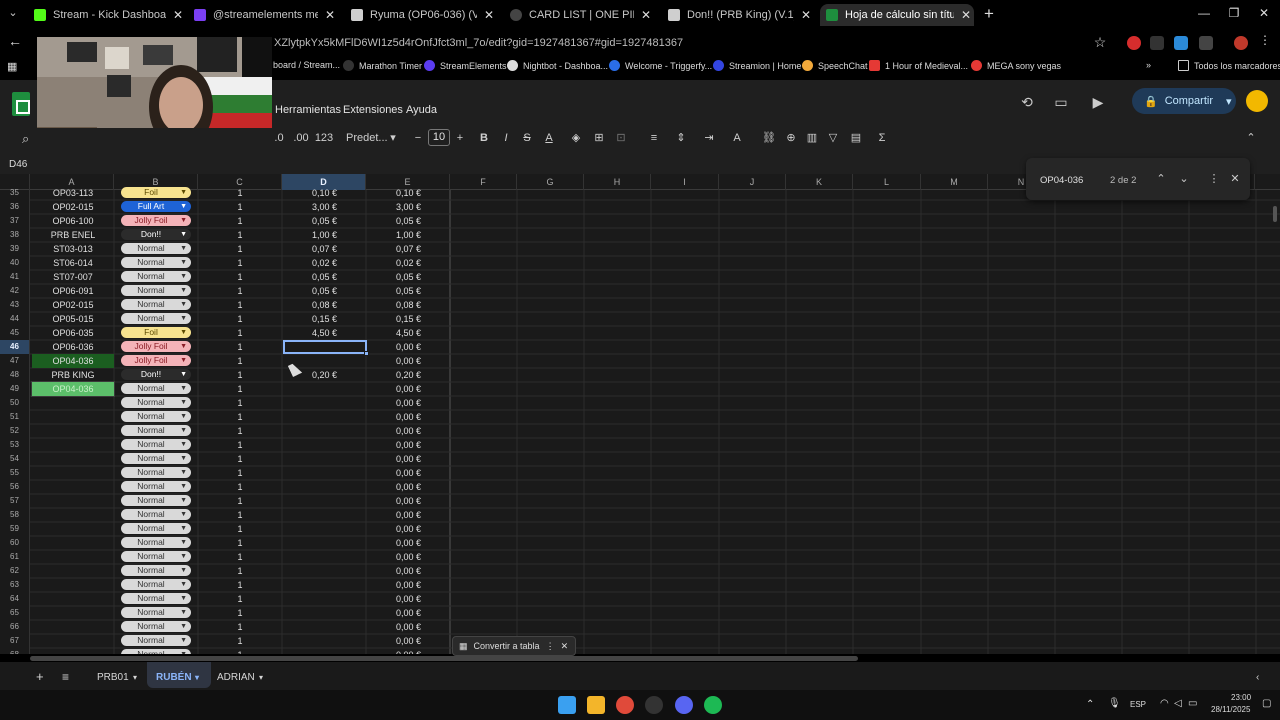 The height and width of the screenshot is (720, 1280). What do you see at coordinates (1184, 179) in the screenshot?
I see `chevron-down-icon: ⌄` at bounding box center [1184, 179].